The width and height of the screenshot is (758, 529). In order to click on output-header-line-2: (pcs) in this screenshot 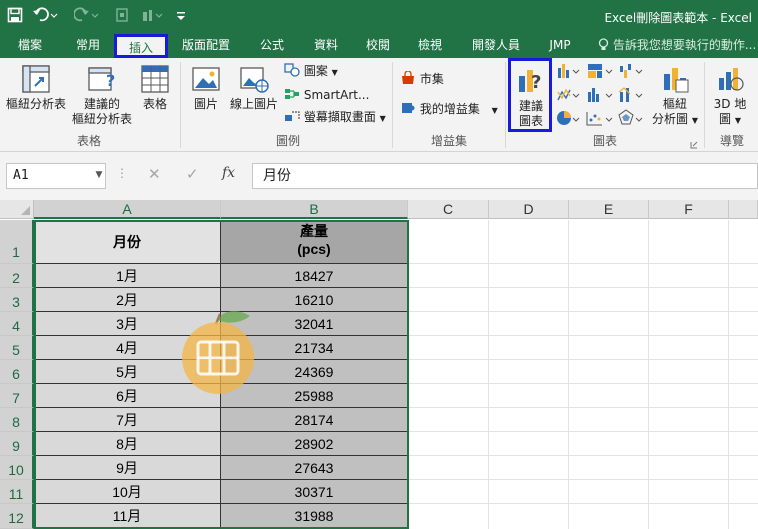, I will do `click(314, 249)`.